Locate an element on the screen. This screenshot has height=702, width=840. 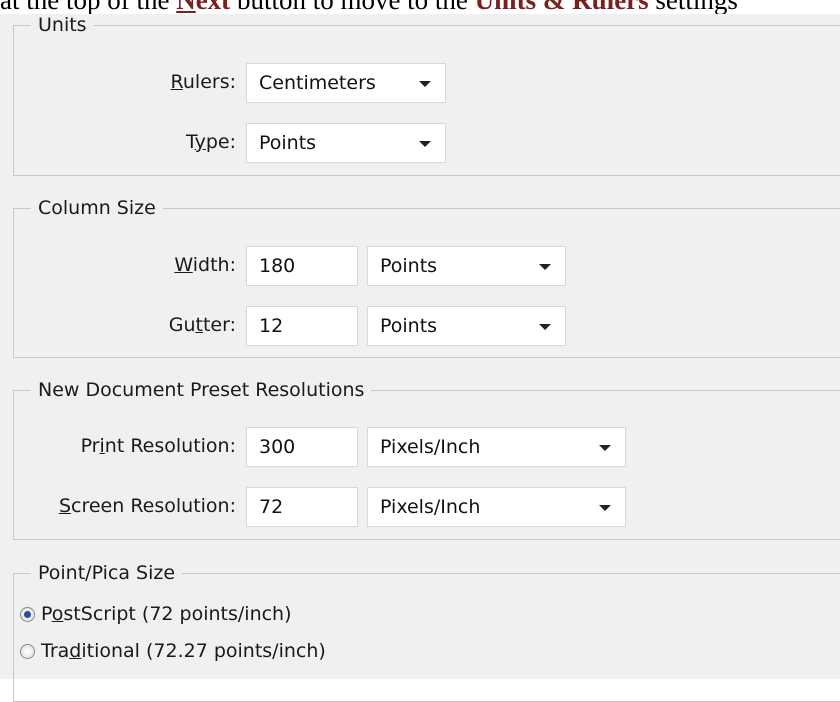
width-unit-select: Points is located at coordinates (466, 266).